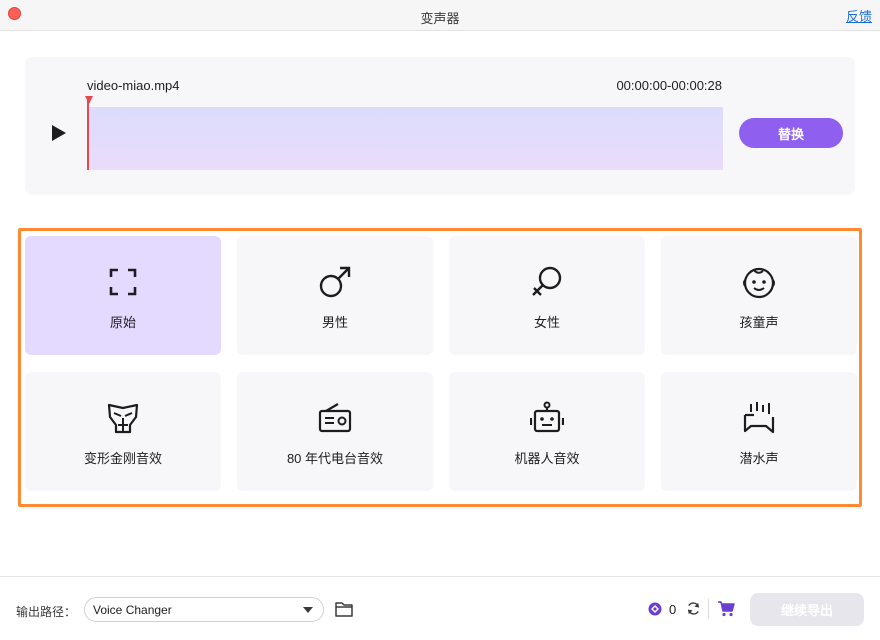 The height and width of the screenshot is (640, 880). What do you see at coordinates (122, 322) in the screenshot?
I see `effect-label: 原始` at bounding box center [122, 322].